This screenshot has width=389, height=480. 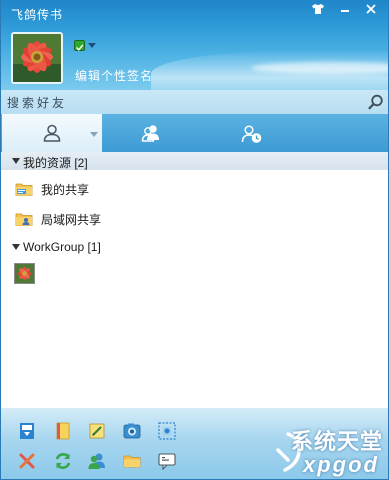 I want to click on search-bar: 搜索好友, so click(x=194, y=102).